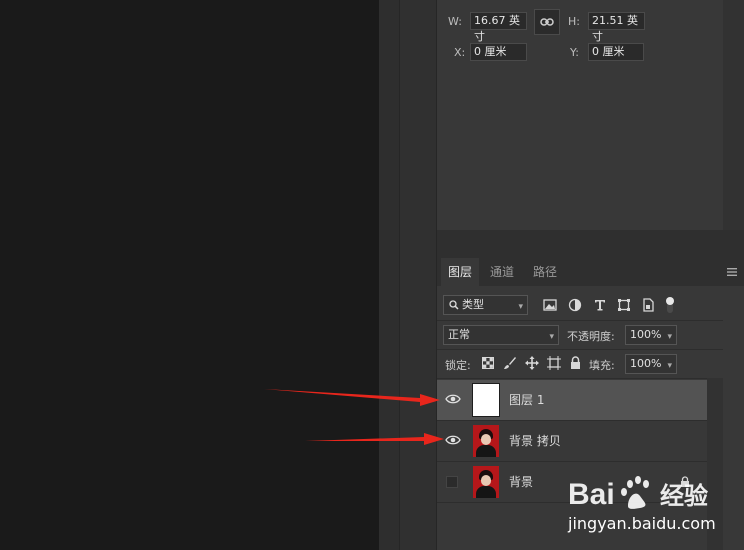 The width and height of the screenshot is (744, 550). I want to click on arrow-to-layer1, so click(352, 397).